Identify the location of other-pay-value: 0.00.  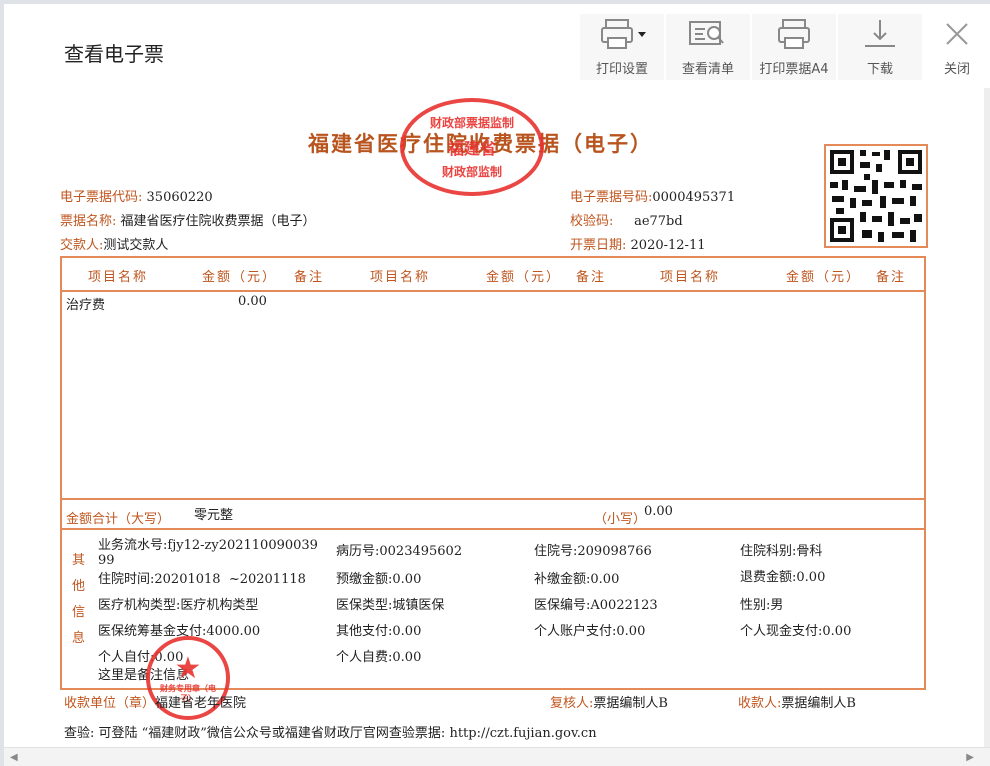
(407, 631).